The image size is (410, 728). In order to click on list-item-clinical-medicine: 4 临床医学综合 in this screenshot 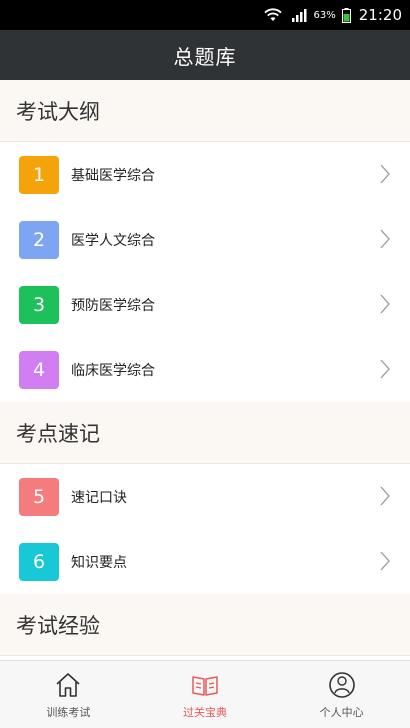, I will do `click(205, 369)`.